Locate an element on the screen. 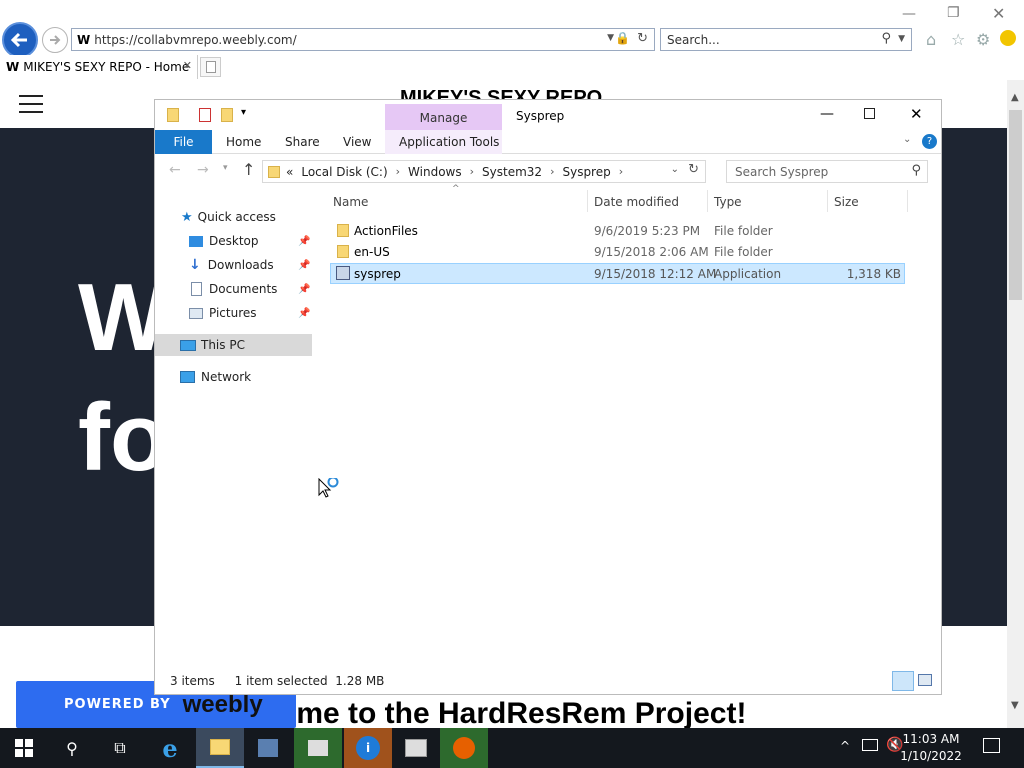 The width and height of the screenshot is (1024, 768). network-status-icon is located at coordinates (870, 745).